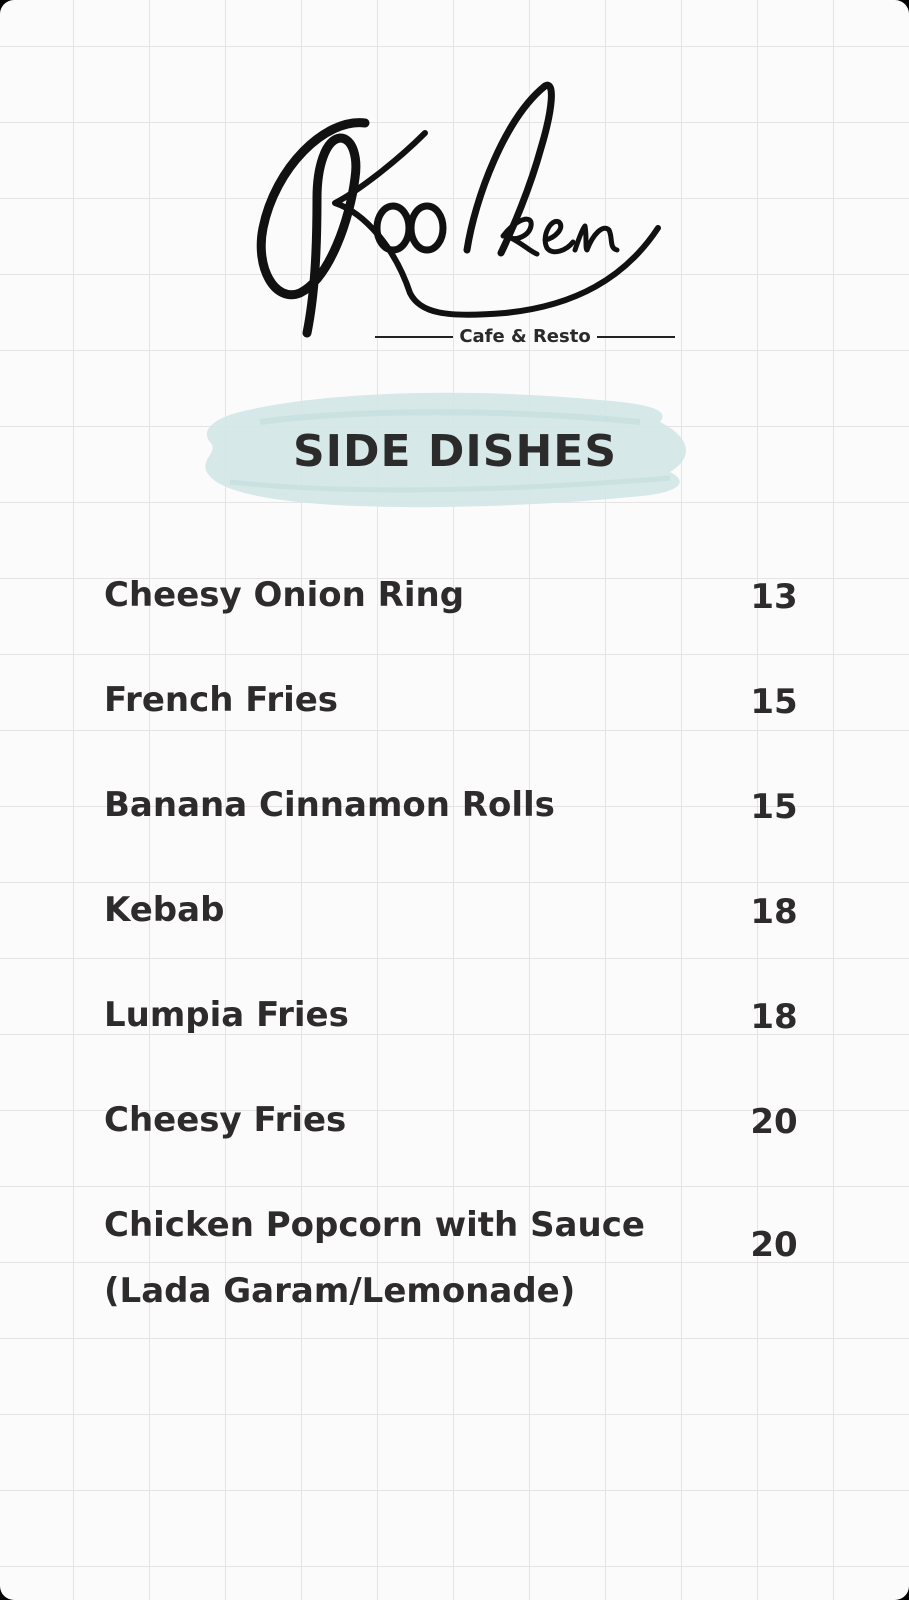  What do you see at coordinates (284, 595) in the screenshot?
I see `menu-item-name: Cheesy Onion Ring` at bounding box center [284, 595].